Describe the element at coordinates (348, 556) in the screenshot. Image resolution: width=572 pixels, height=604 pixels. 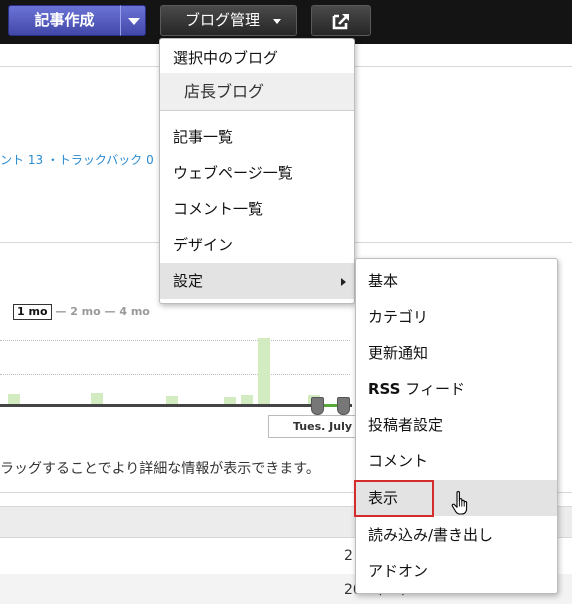
I see `table-cell: 2` at that location.